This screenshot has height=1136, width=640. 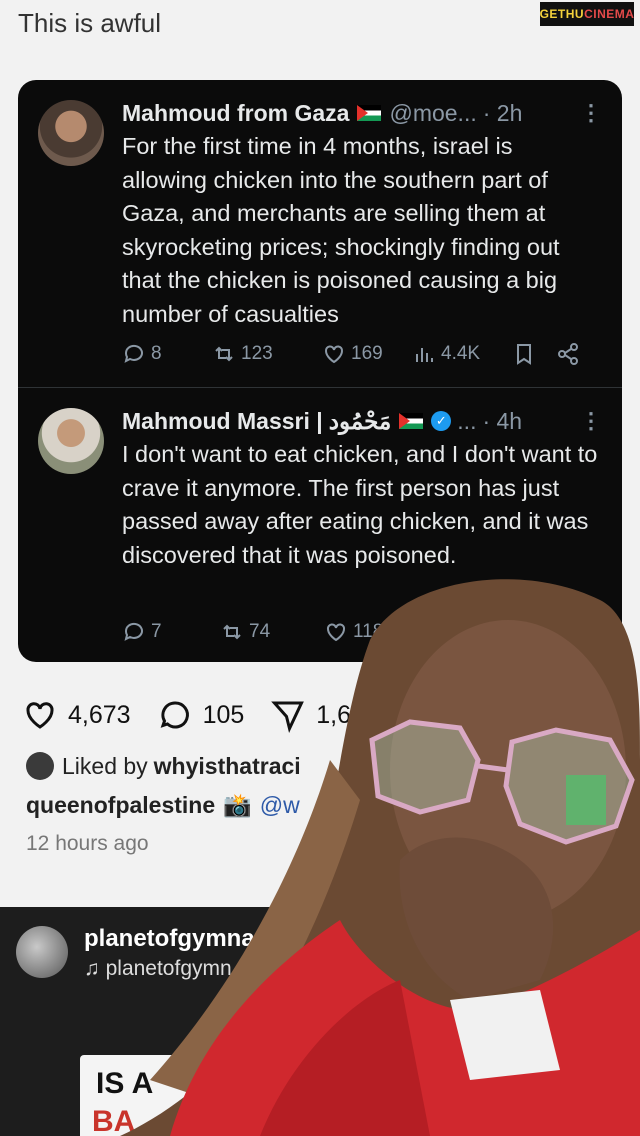 What do you see at coordinates (125, 1083) in the screenshot?
I see `poster-line1: IS A` at bounding box center [125, 1083].